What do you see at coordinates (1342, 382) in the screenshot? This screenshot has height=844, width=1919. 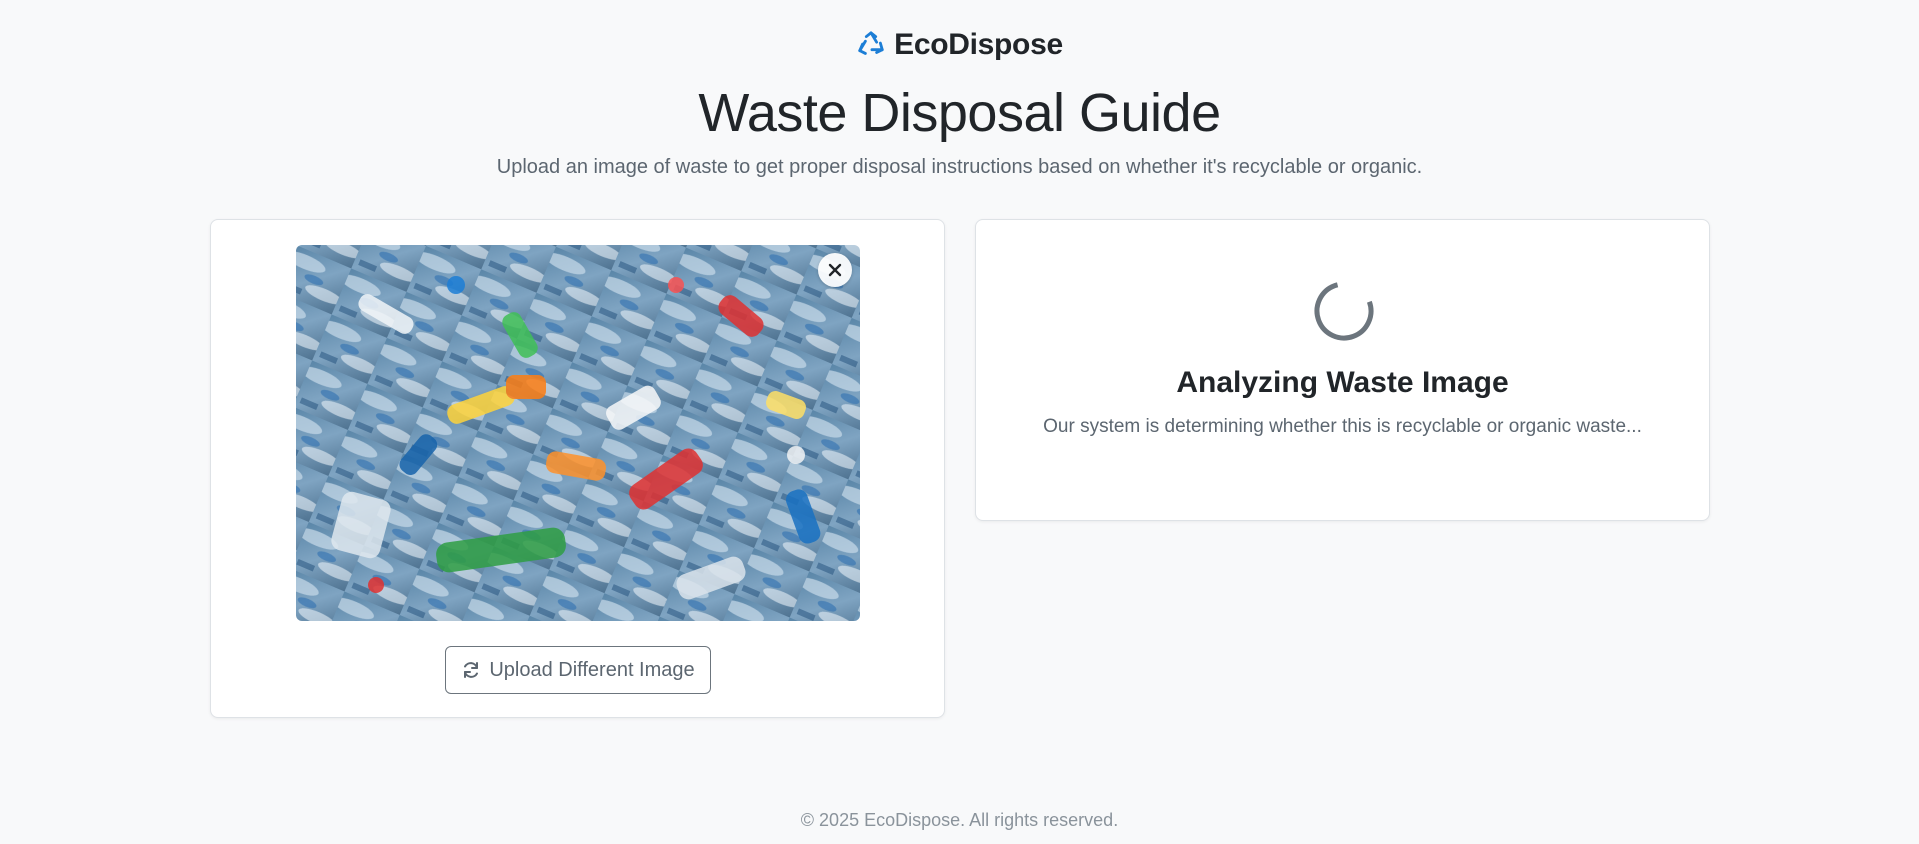 I see `analysis-status-title: Analyzing Waste Image` at bounding box center [1342, 382].